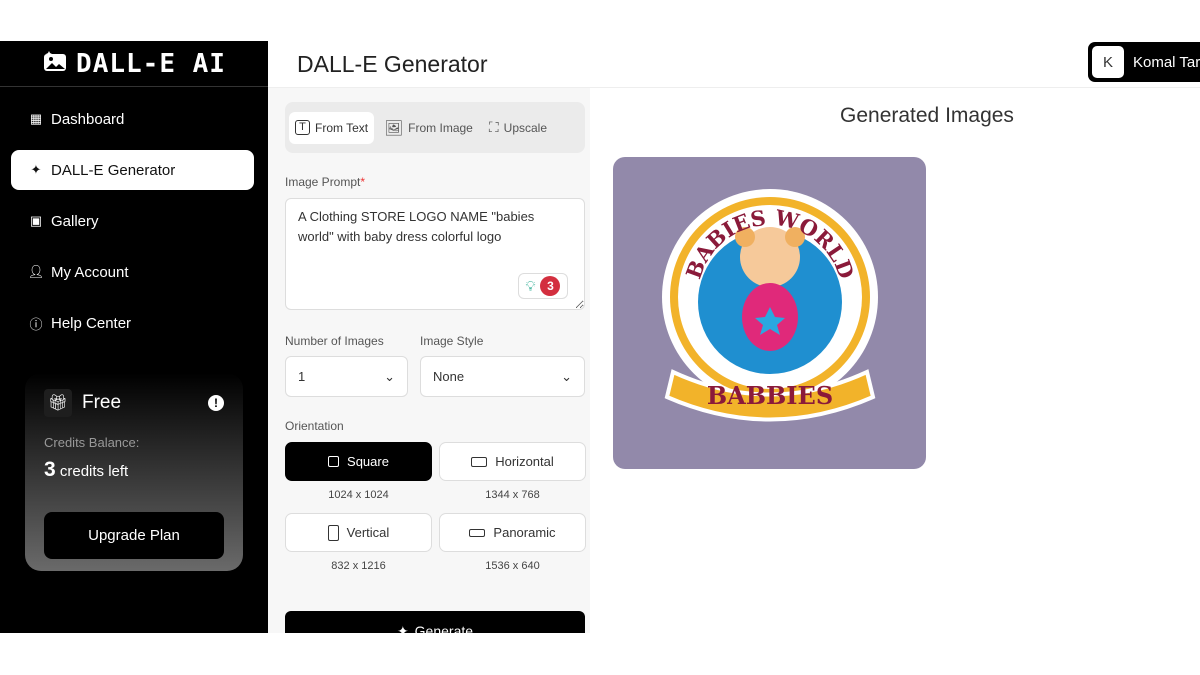 The height and width of the screenshot is (675, 1200). Describe the element at coordinates (302, 127) in the screenshot. I see `text-icon: T` at that location.